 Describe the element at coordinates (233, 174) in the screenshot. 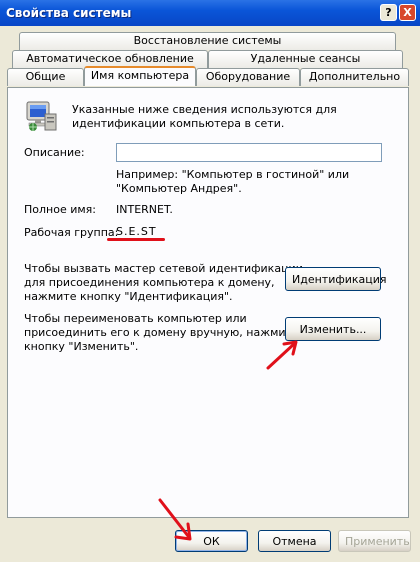

I see `description-hint-line-1: Например: "Компьютер в гостиной" или` at that location.